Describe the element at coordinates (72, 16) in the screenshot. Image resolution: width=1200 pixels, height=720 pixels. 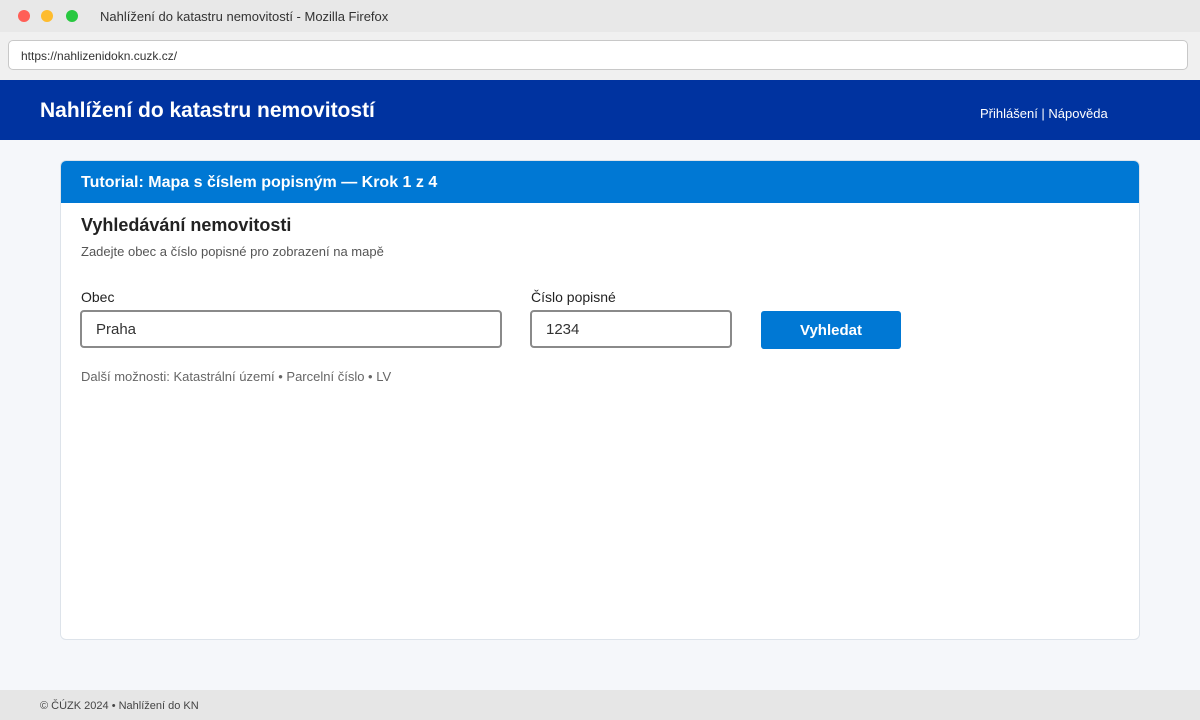
I see `maximize-window-button` at that location.